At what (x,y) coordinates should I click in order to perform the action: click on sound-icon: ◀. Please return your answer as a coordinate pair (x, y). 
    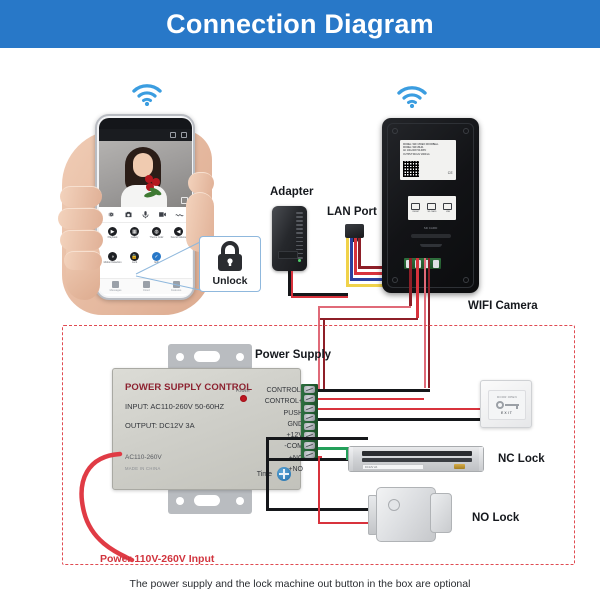
    Looking at the image, I should click on (178, 231).